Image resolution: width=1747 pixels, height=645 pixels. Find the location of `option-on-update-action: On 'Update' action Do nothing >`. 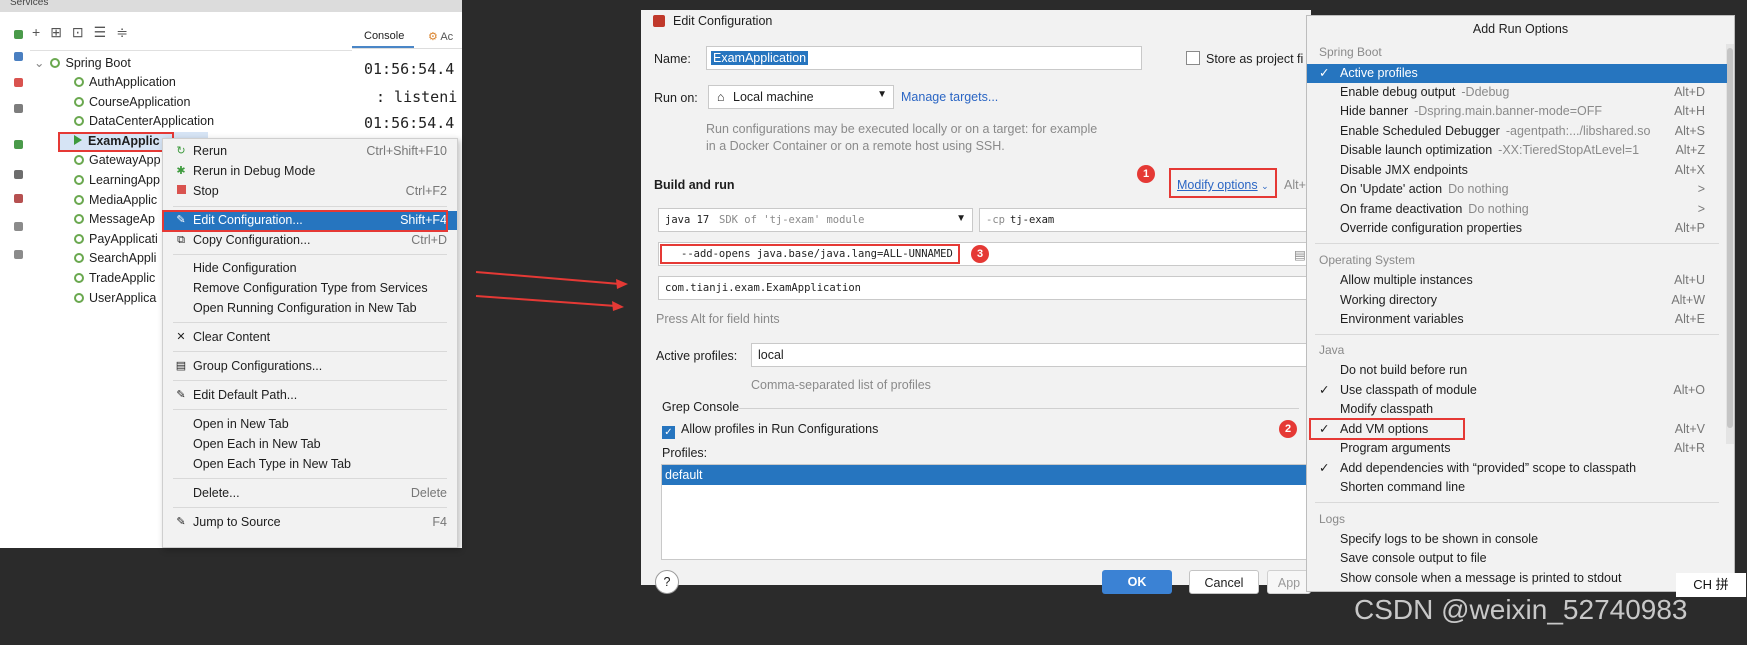

option-on-update-action: On 'Update' action Do nothing > is located at coordinates (1517, 189).